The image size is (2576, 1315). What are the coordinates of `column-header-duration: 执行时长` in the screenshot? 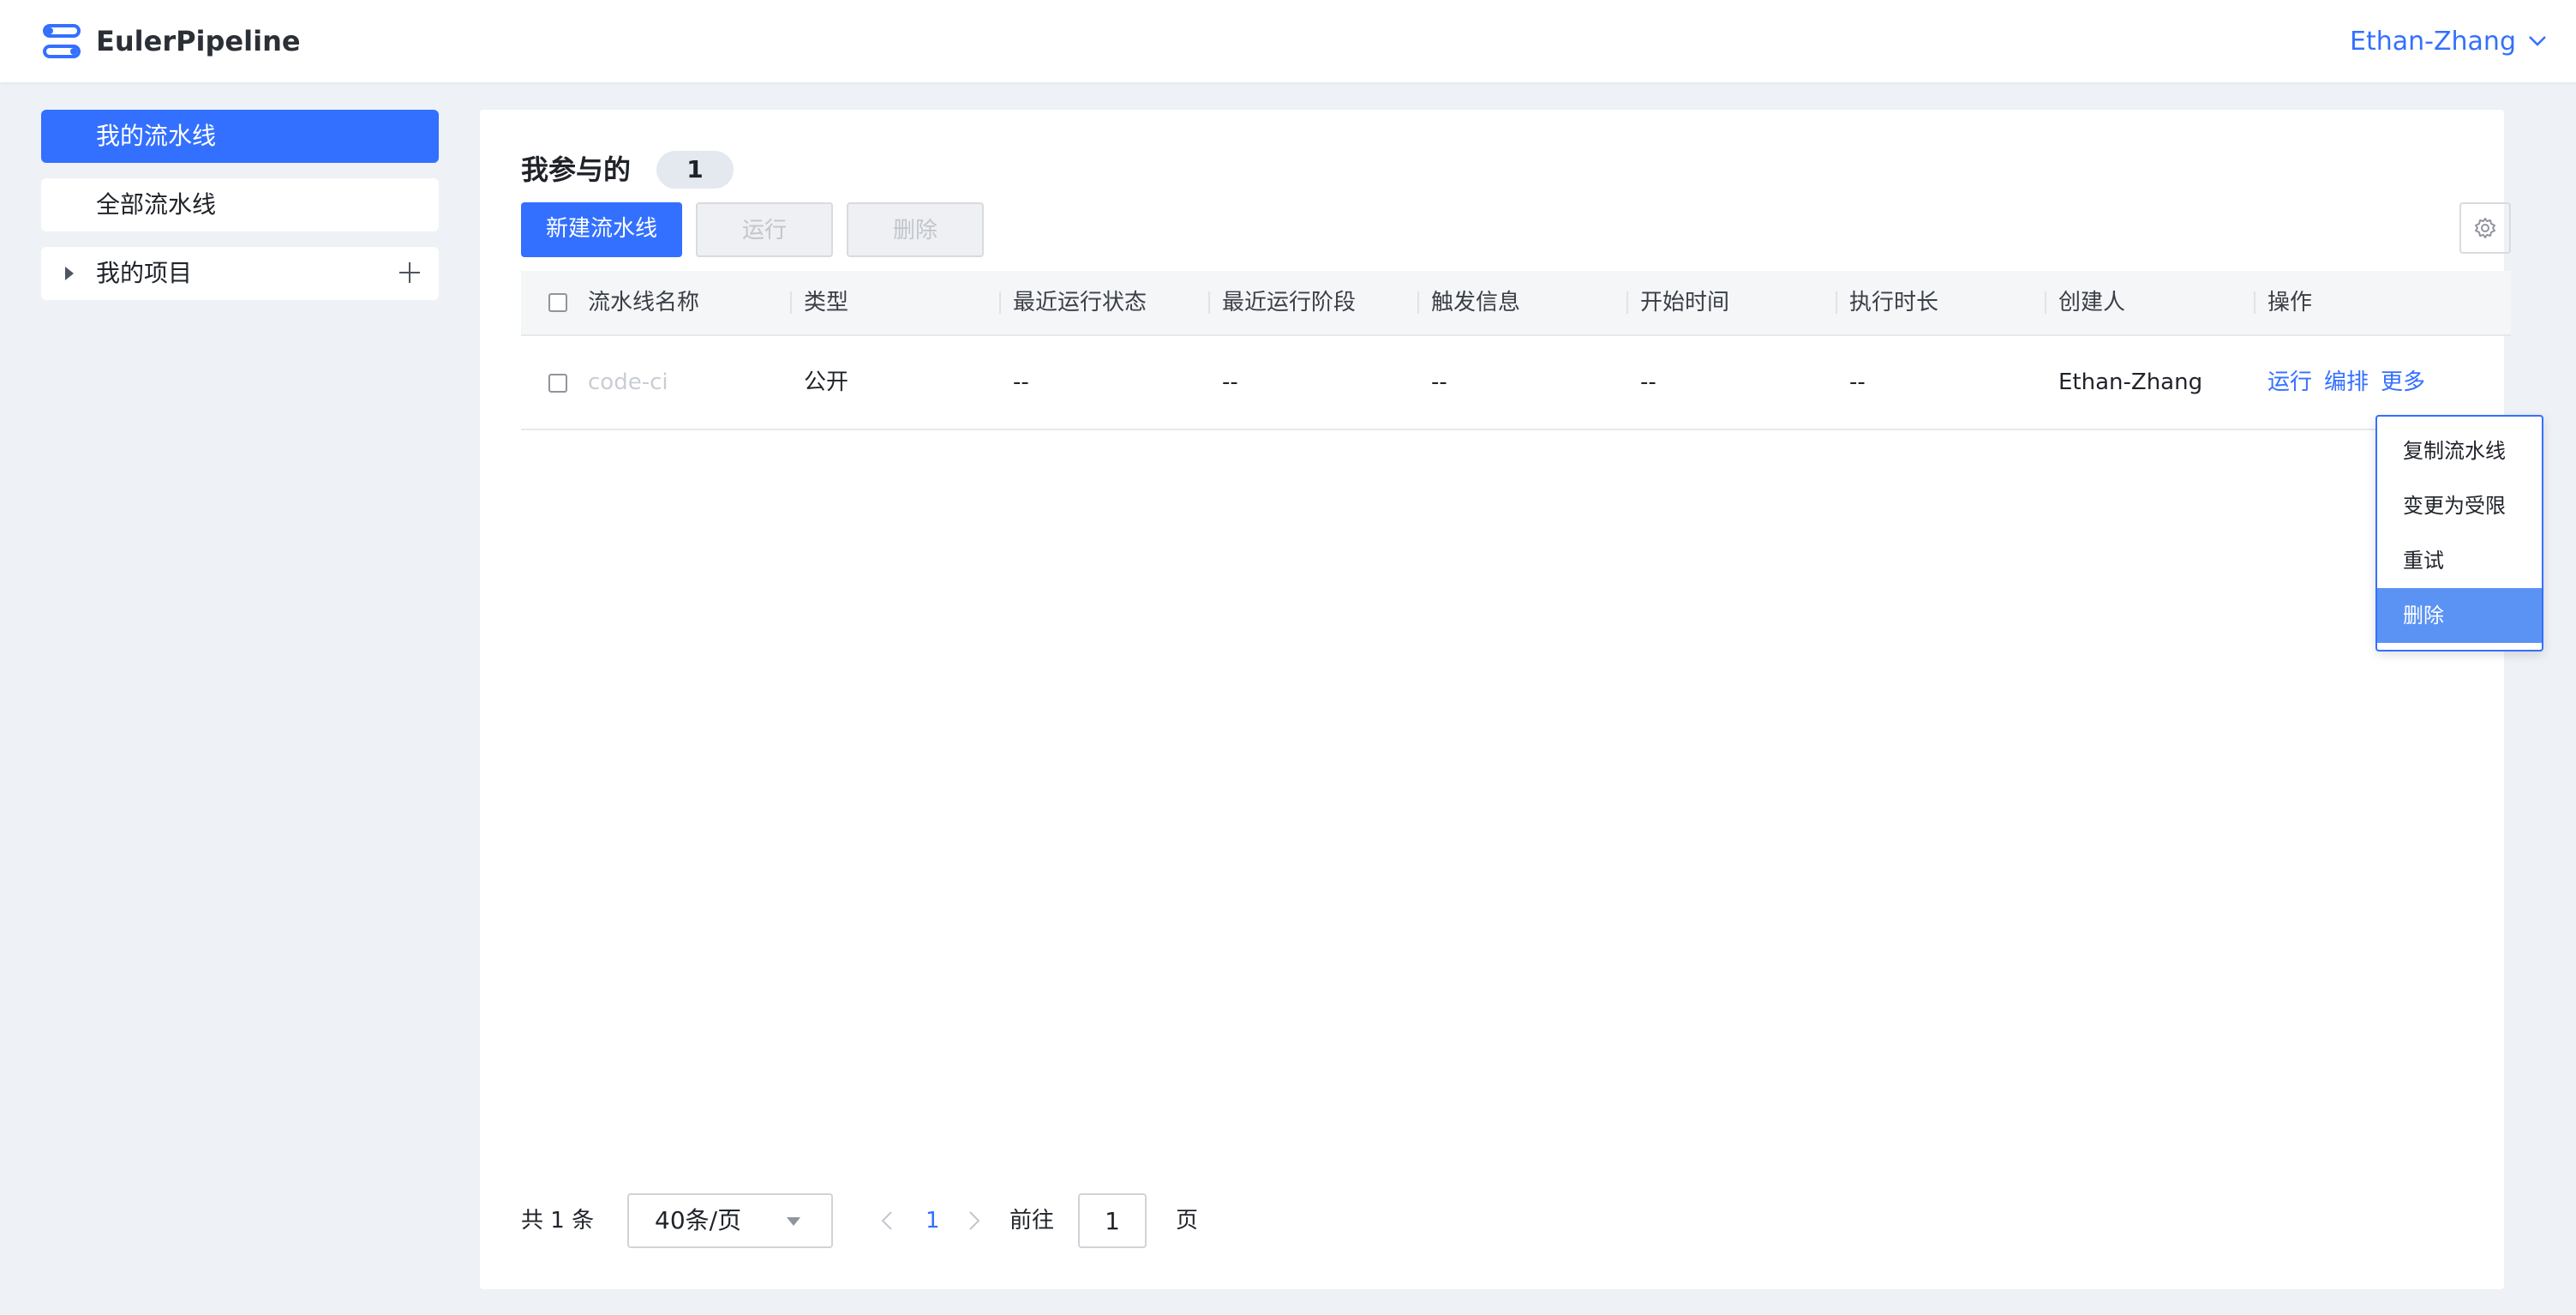 It's located at (1887, 302).